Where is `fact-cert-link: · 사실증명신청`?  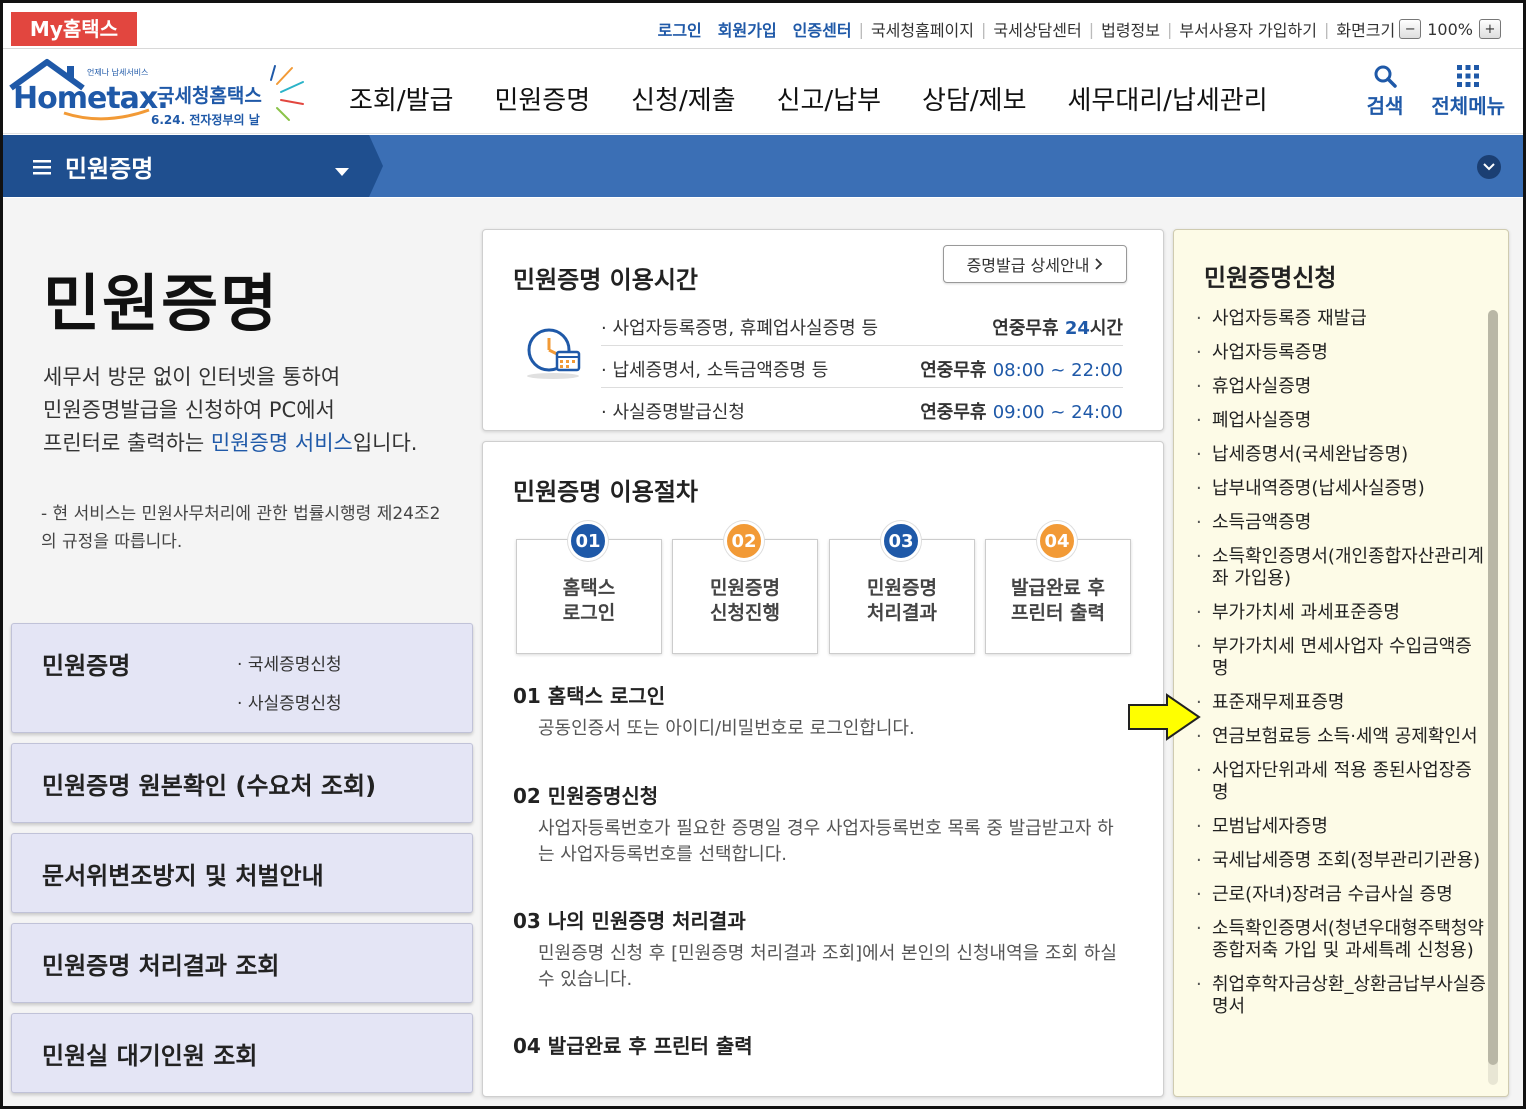
fact-cert-link: · 사실증명신청 is located at coordinates (289, 704).